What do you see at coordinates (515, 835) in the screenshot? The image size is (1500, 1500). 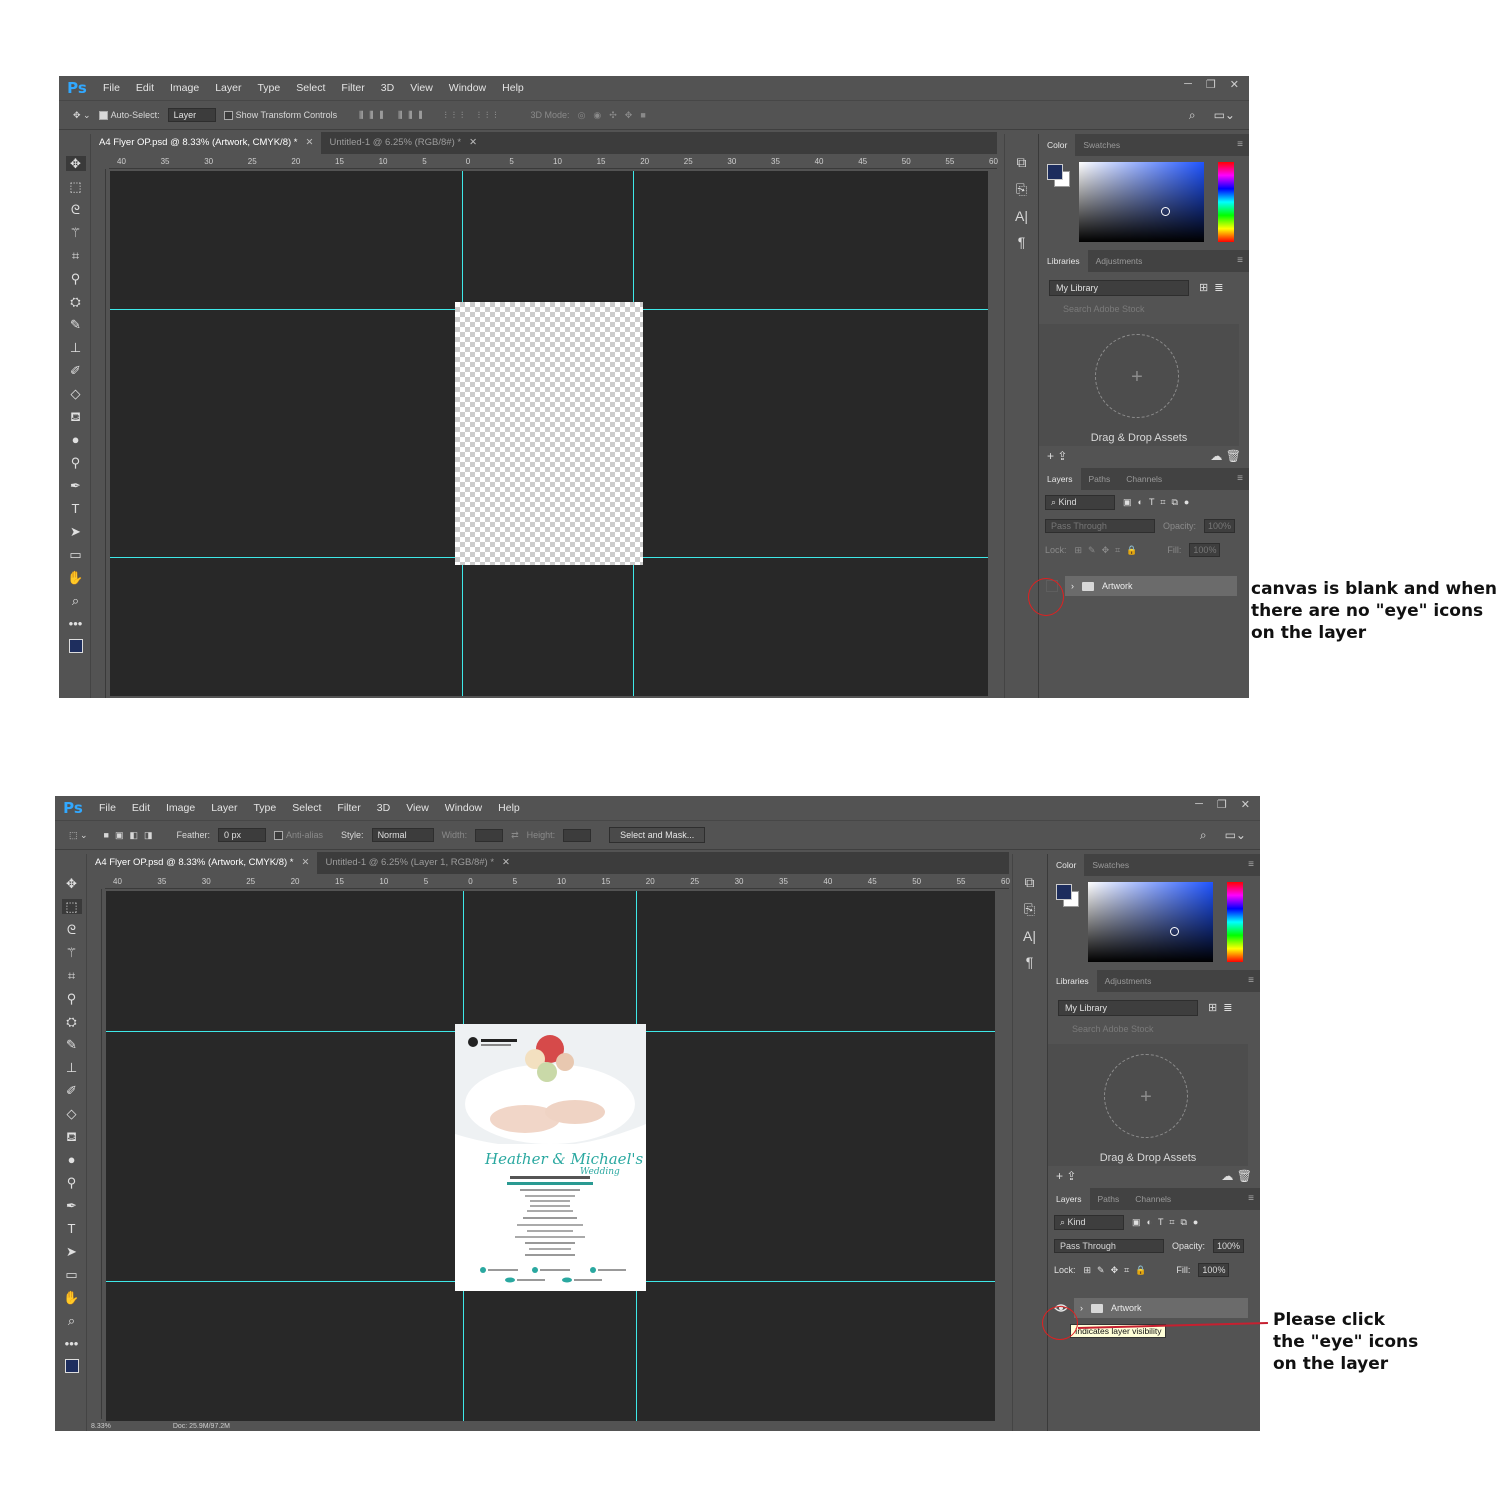 I see `swap-icon: ⇄` at bounding box center [515, 835].